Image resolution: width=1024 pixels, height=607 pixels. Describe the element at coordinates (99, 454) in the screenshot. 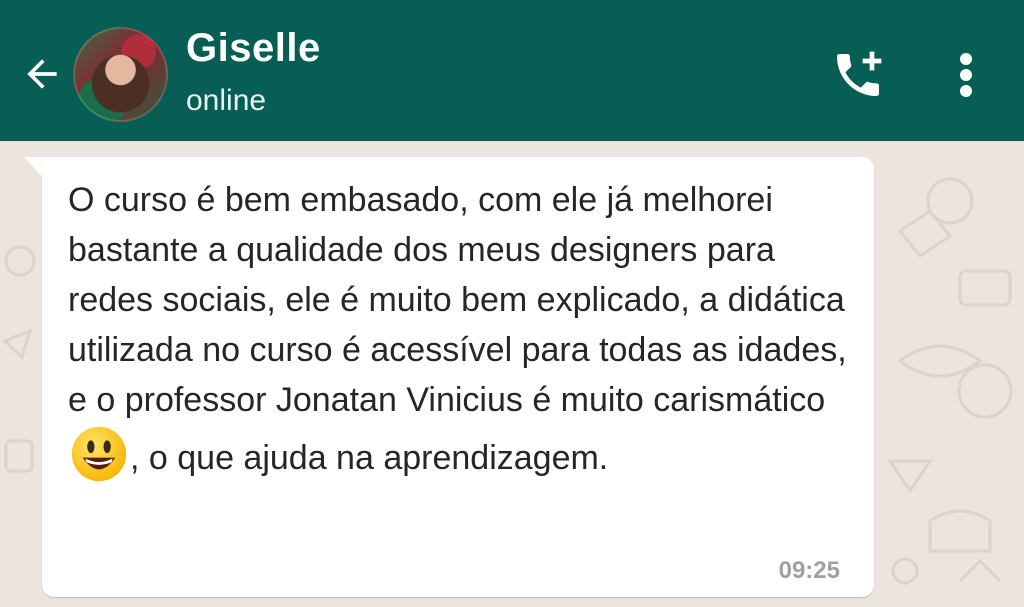

I see `grinning-face-emoji-icon` at that location.